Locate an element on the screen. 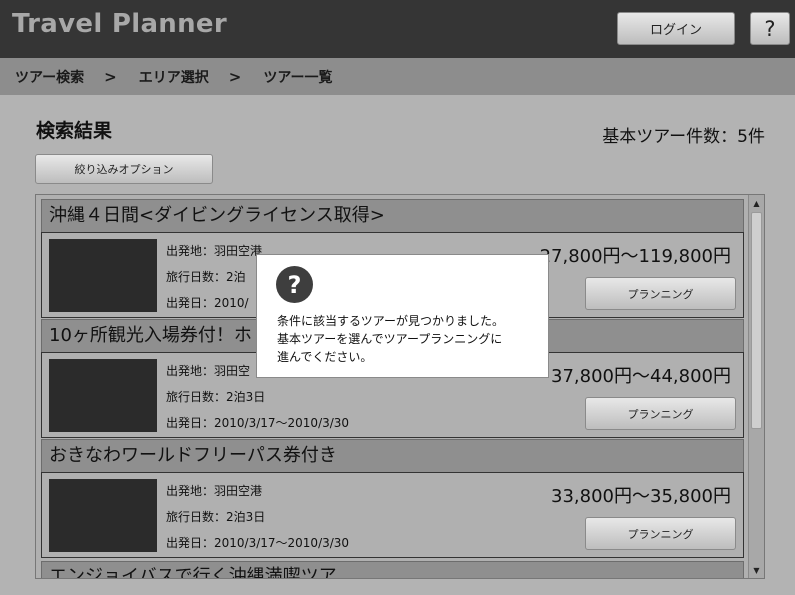 Image resolution: width=795 pixels, height=595 pixels. breadcrumb: ツアー検索 > エリア選択 > ツアー一覧 is located at coordinates (397, 76).